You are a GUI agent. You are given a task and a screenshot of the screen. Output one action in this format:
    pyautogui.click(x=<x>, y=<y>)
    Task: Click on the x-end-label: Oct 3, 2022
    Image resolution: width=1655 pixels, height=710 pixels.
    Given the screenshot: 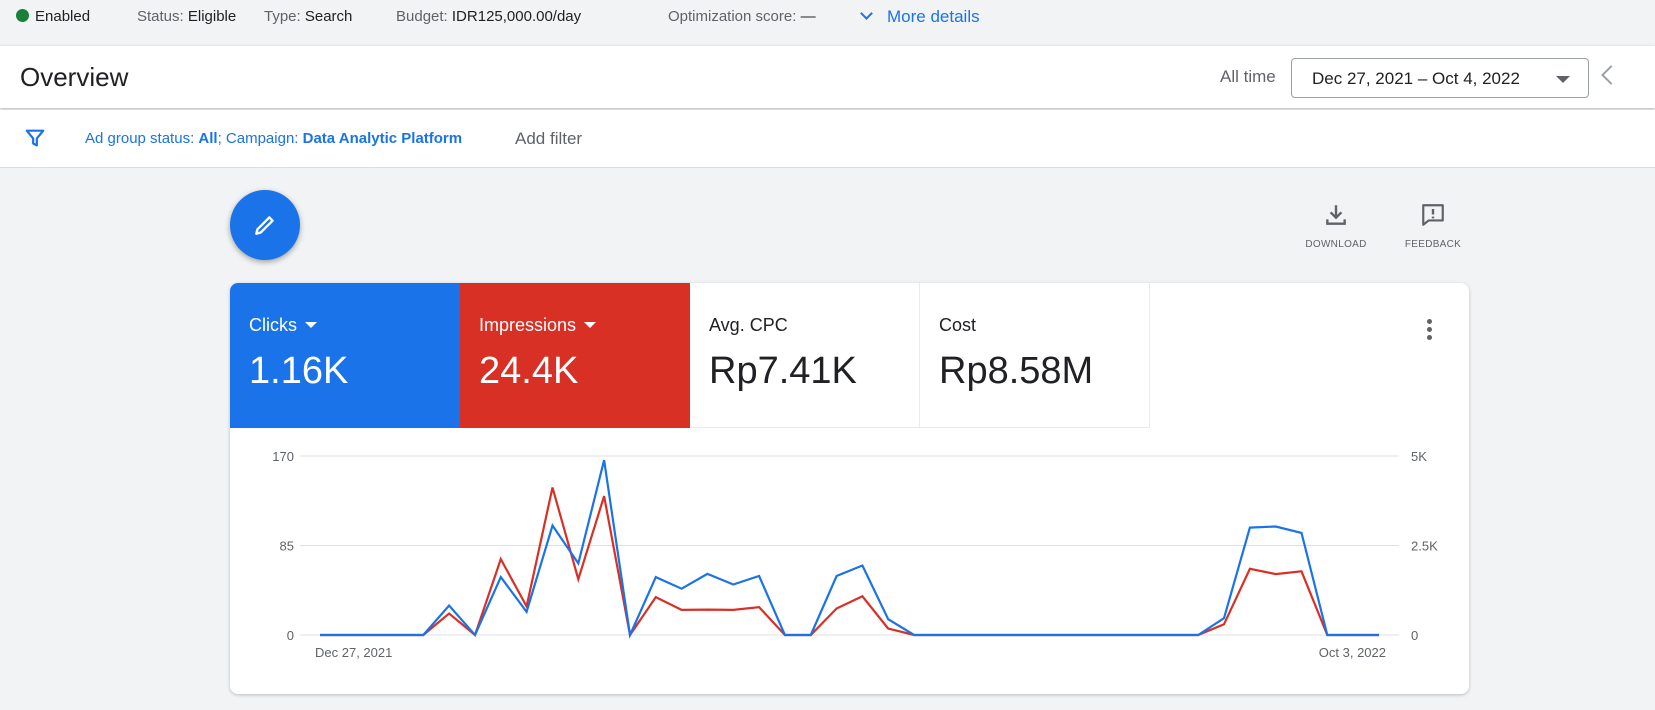 What is the action you would take?
    pyautogui.click(x=1352, y=652)
    